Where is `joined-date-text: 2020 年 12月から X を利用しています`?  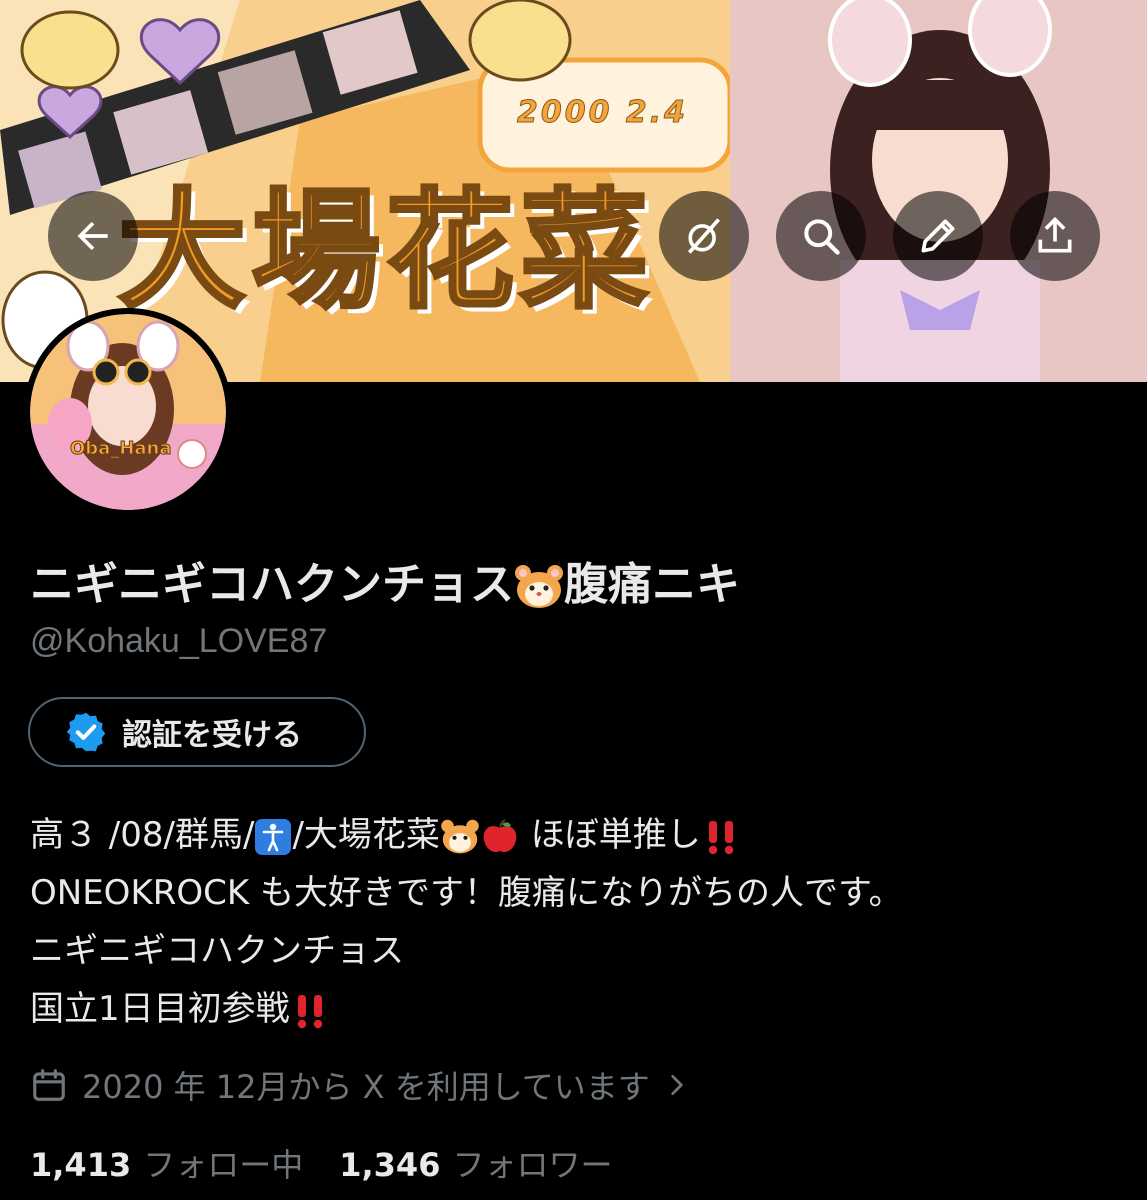 joined-date-text: 2020 年 12月から X を利用しています is located at coordinates (366, 1087).